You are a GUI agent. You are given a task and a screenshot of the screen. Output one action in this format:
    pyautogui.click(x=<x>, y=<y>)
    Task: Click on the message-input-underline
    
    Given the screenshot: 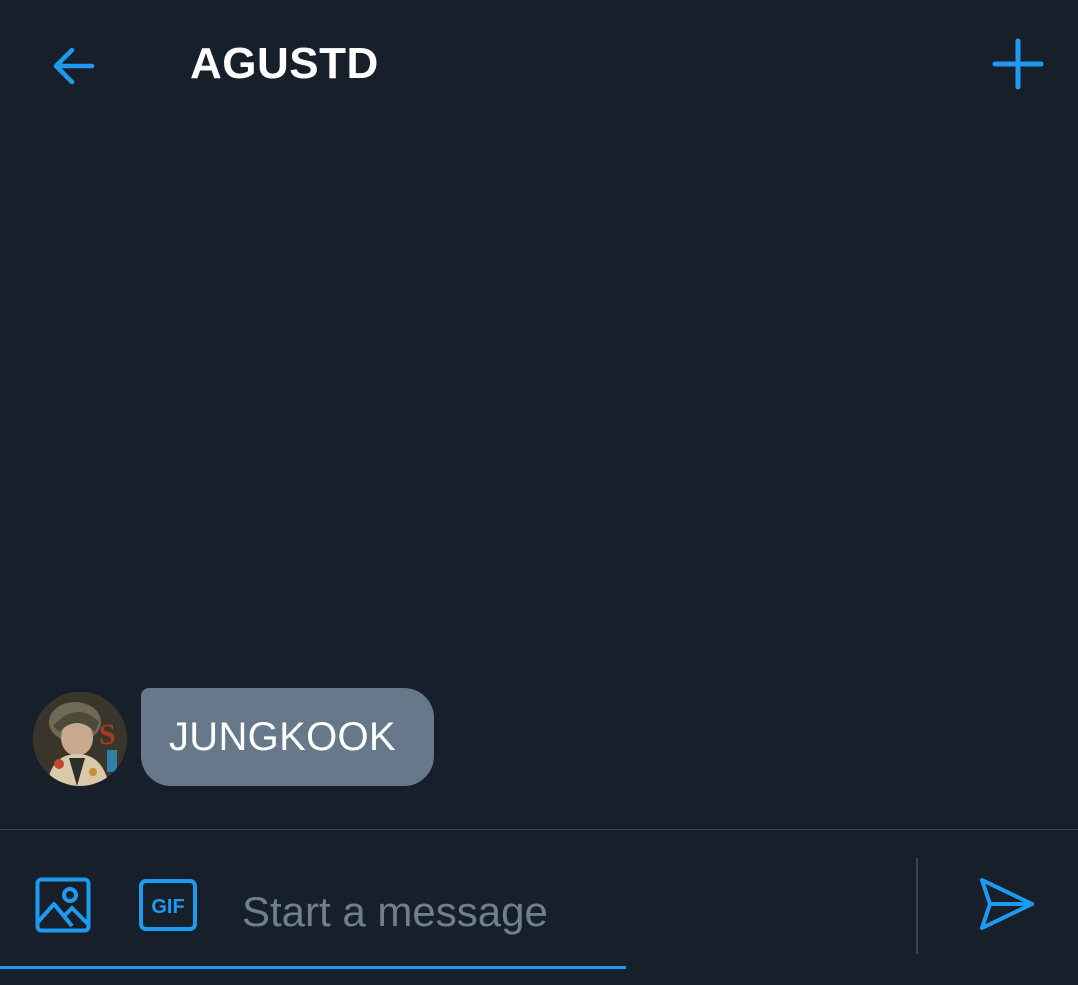 What is the action you would take?
    pyautogui.click(x=313, y=967)
    